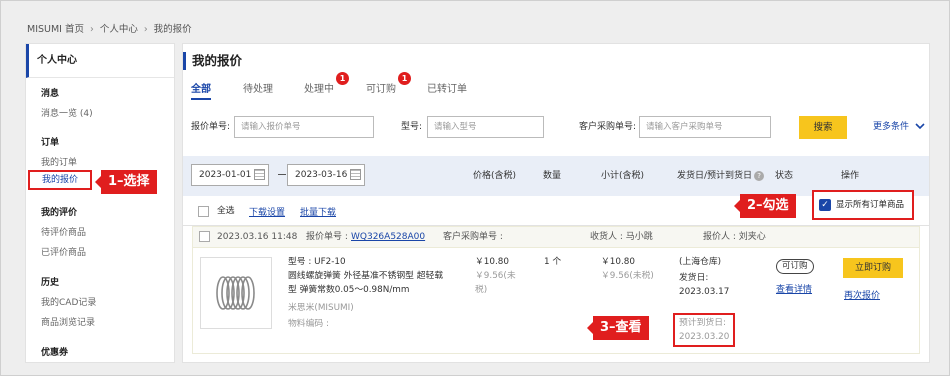 The width and height of the screenshot is (950, 376). Describe the element at coordinates (342, 78) in the screenshot. I see `tab-processing-badge: 1` at that location.